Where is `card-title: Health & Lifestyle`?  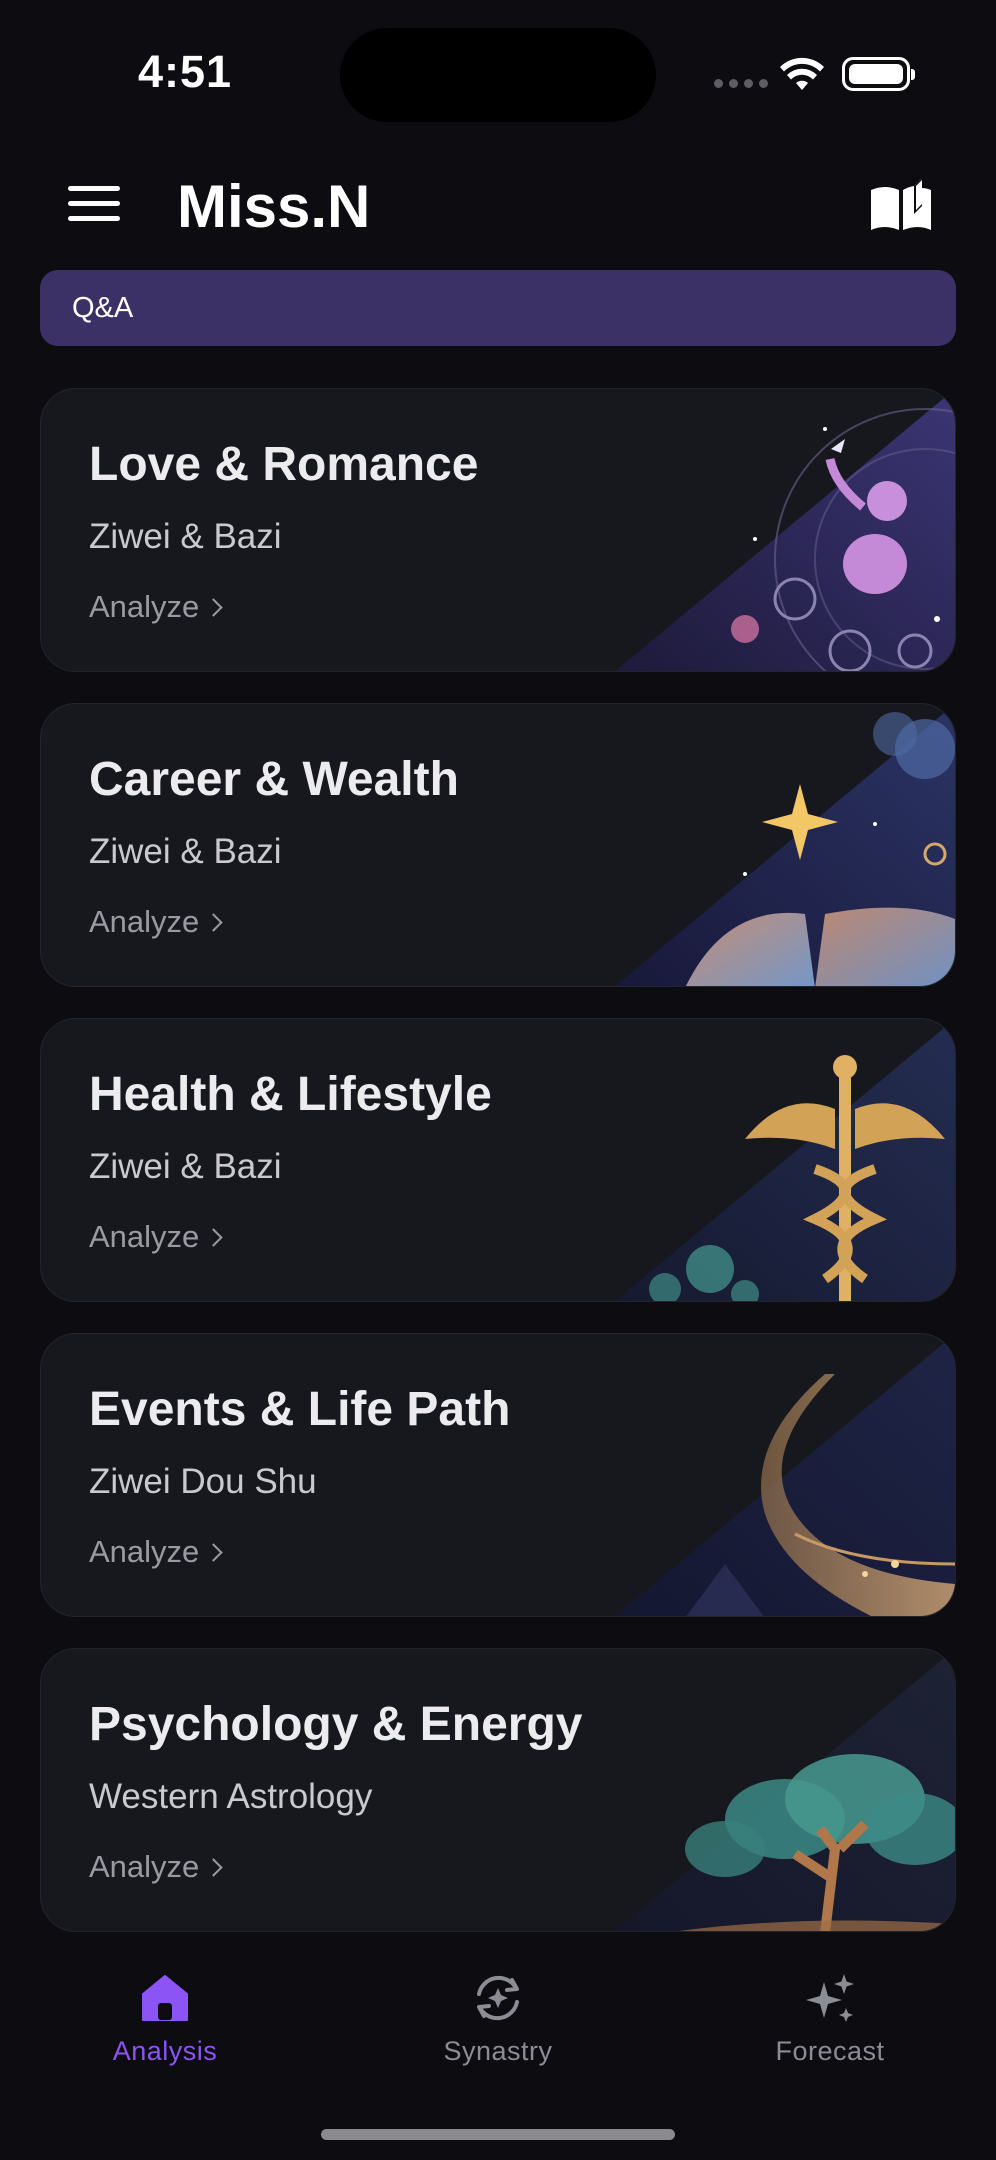
card-title: Health & Lifestyle is located at coordinates (290, 1094).